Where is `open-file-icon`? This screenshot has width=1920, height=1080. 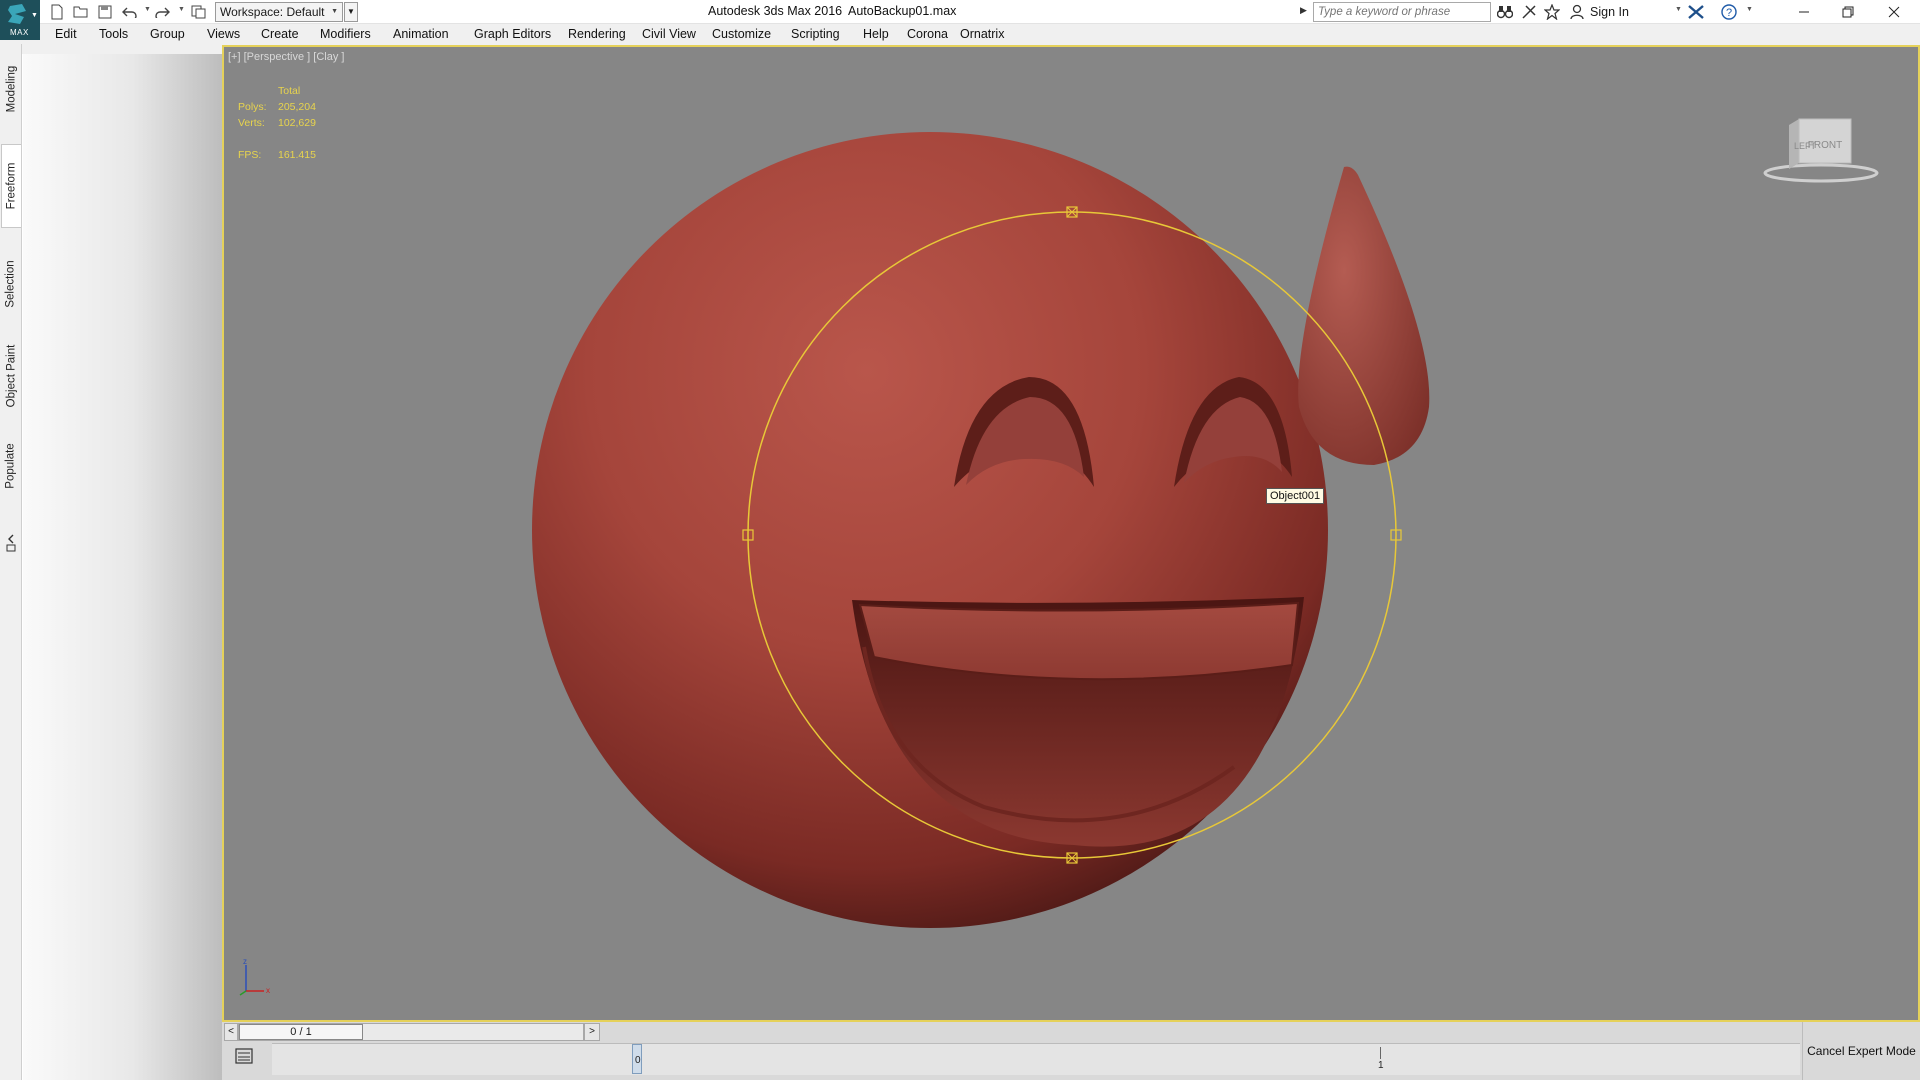 open-file-icon is located at coordinates (81, 12).